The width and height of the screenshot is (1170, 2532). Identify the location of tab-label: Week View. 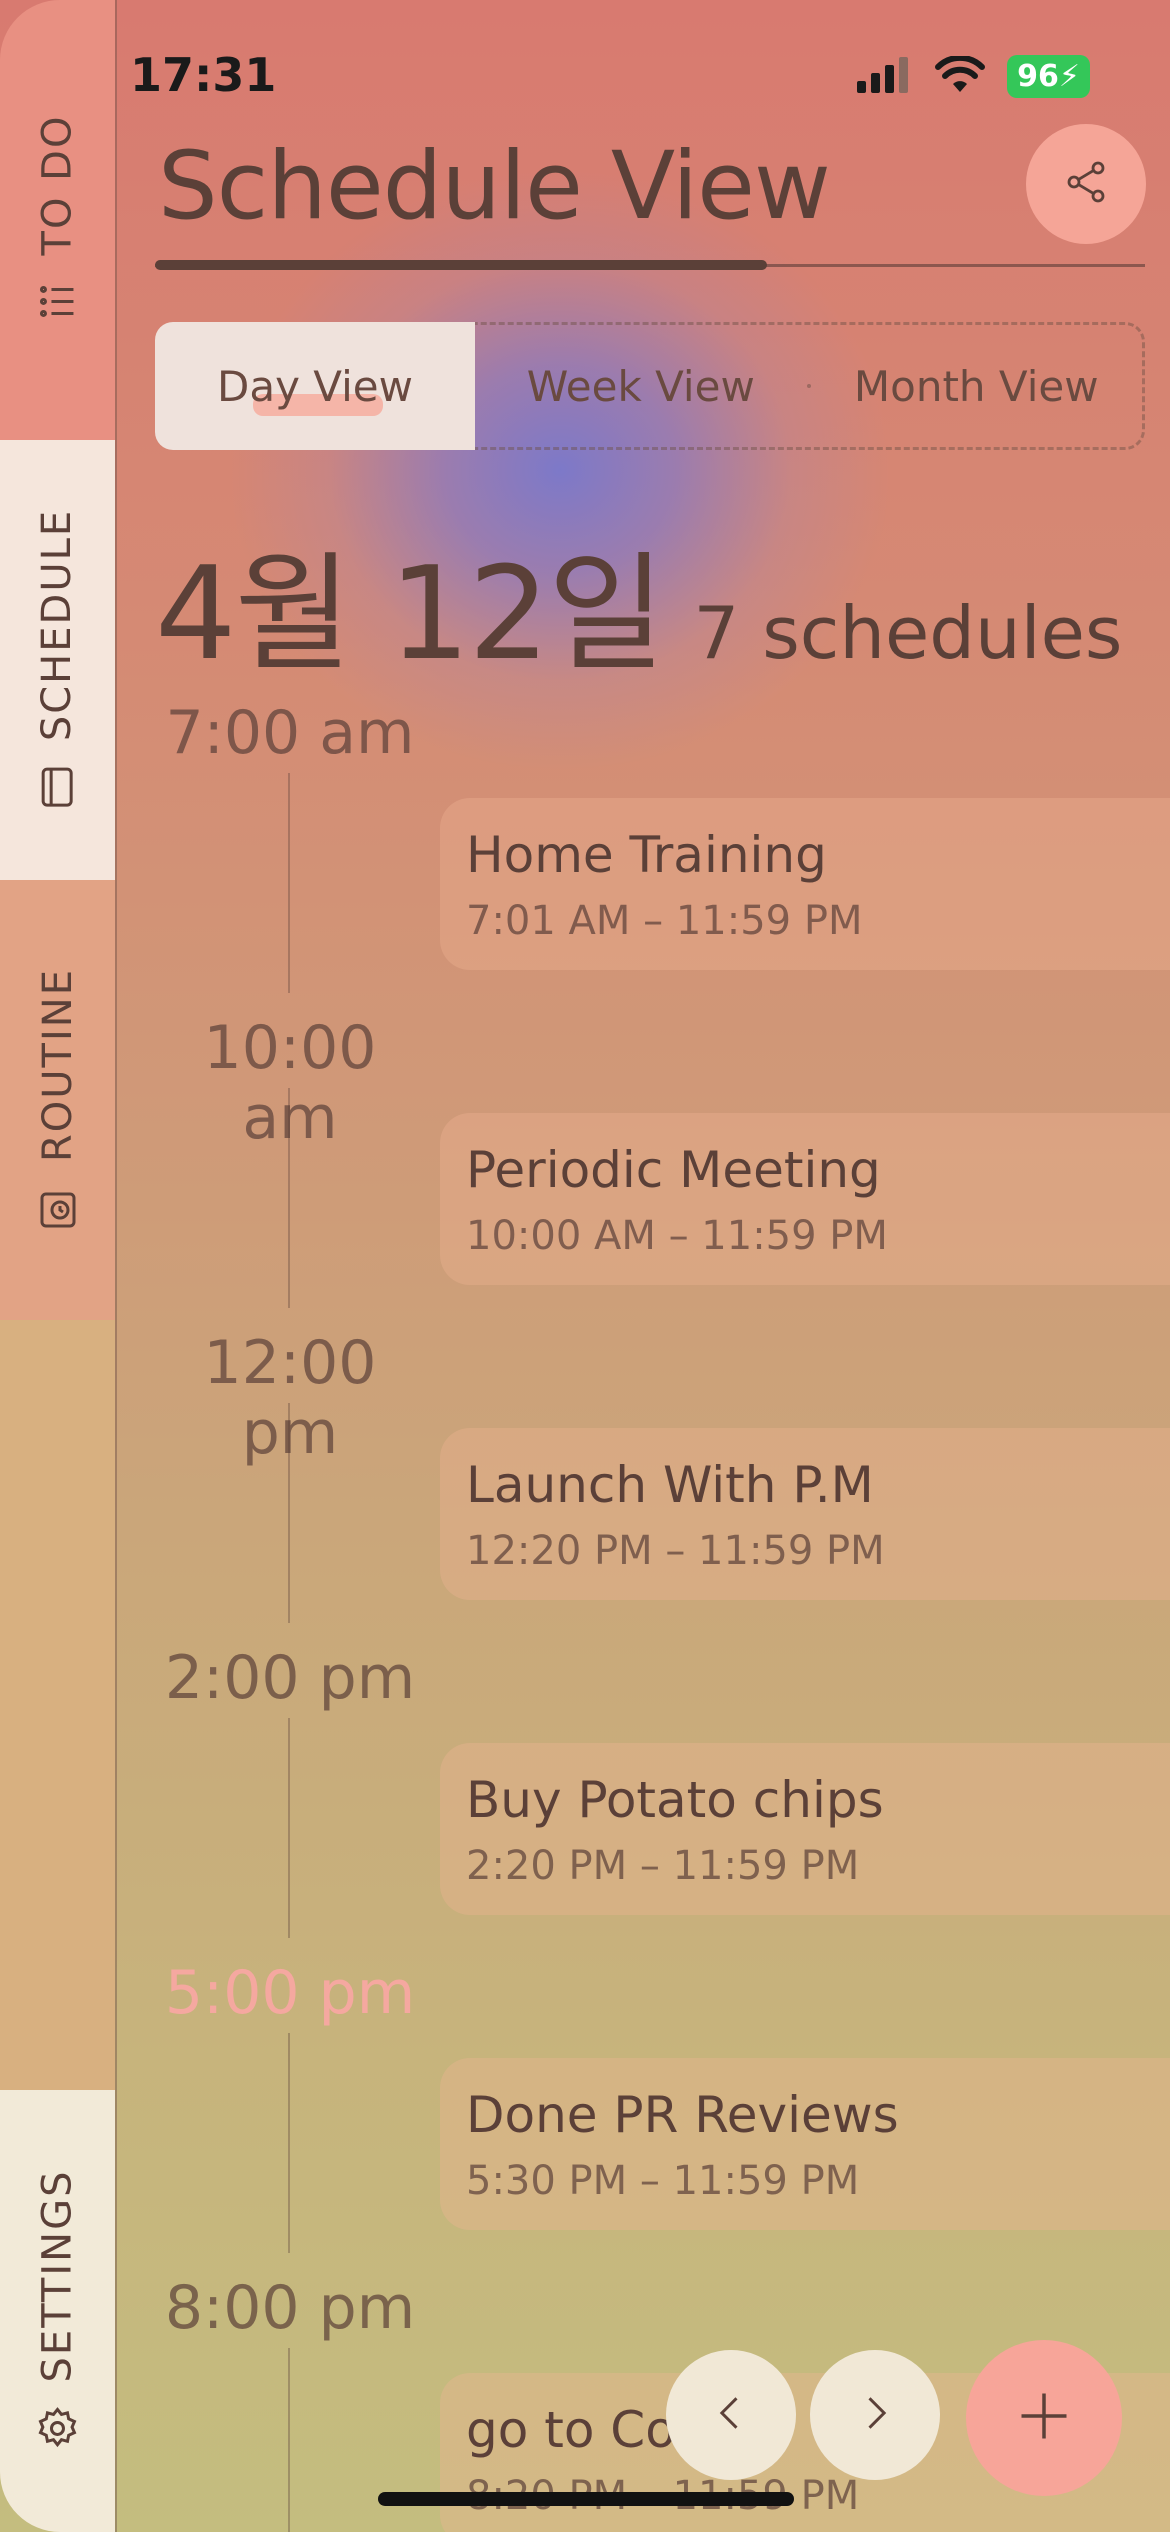
(640, 386).